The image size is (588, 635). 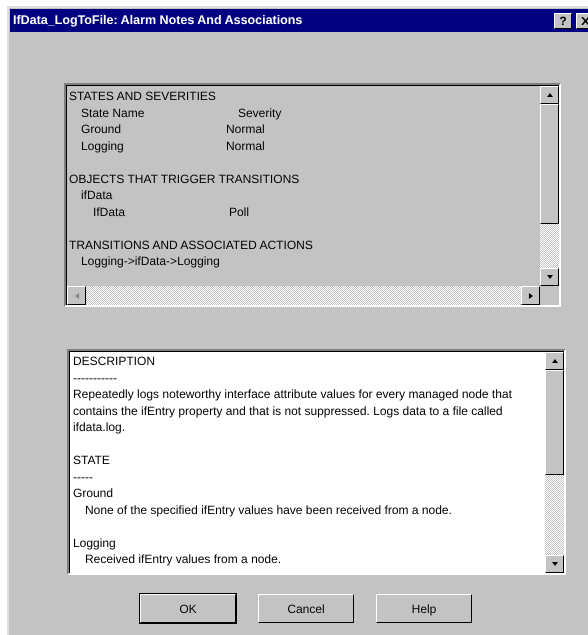 What do you see at coordinates (150, 261) in the screenshot?
I see `transition-item: Logging->ifData->Logging` at bounding box center [150, 261].